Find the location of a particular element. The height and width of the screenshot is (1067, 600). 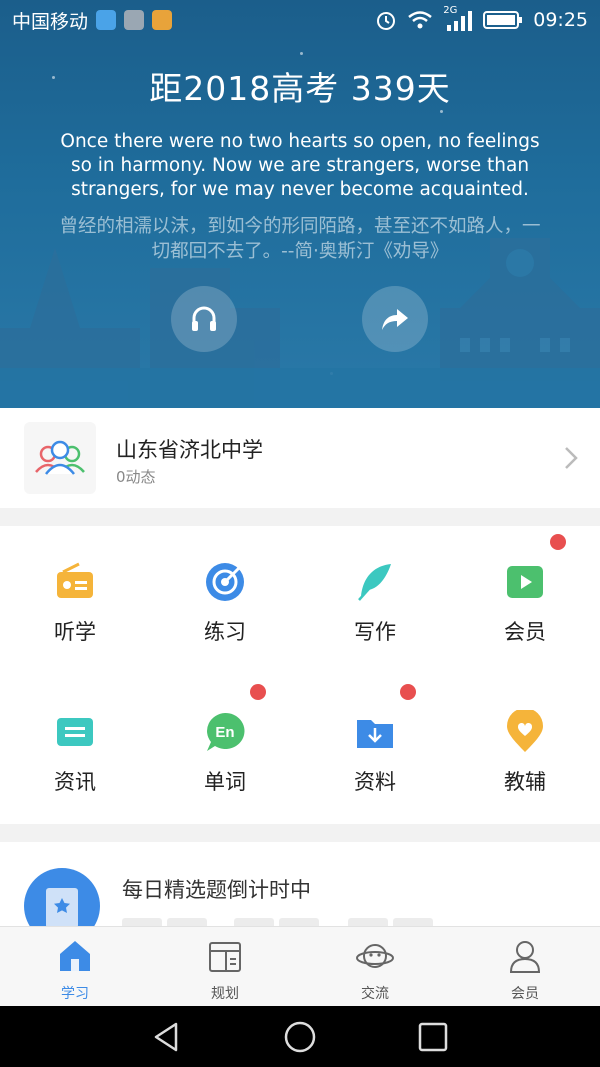

feature-materials: 资料 is located at coordinates (375, 751).